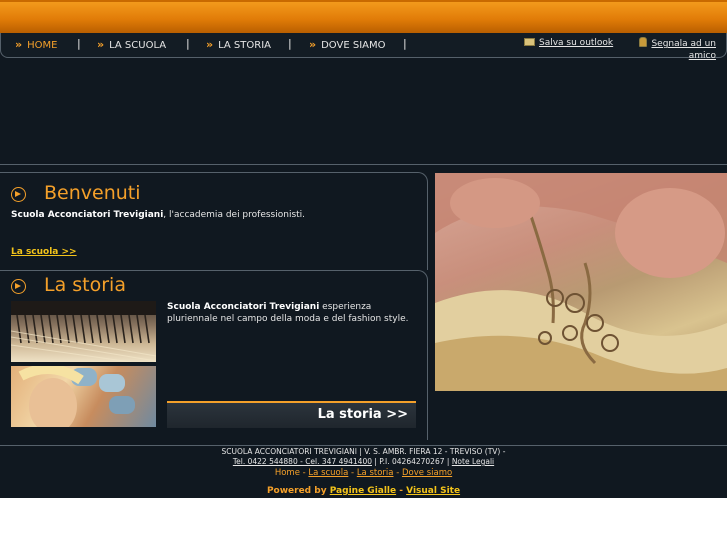 This screenshot has height=545, width=727. What do you see at coordinates (85, 285) in the screenshot?
I see `storia-title: La storia` at bounding box center [85, 285].